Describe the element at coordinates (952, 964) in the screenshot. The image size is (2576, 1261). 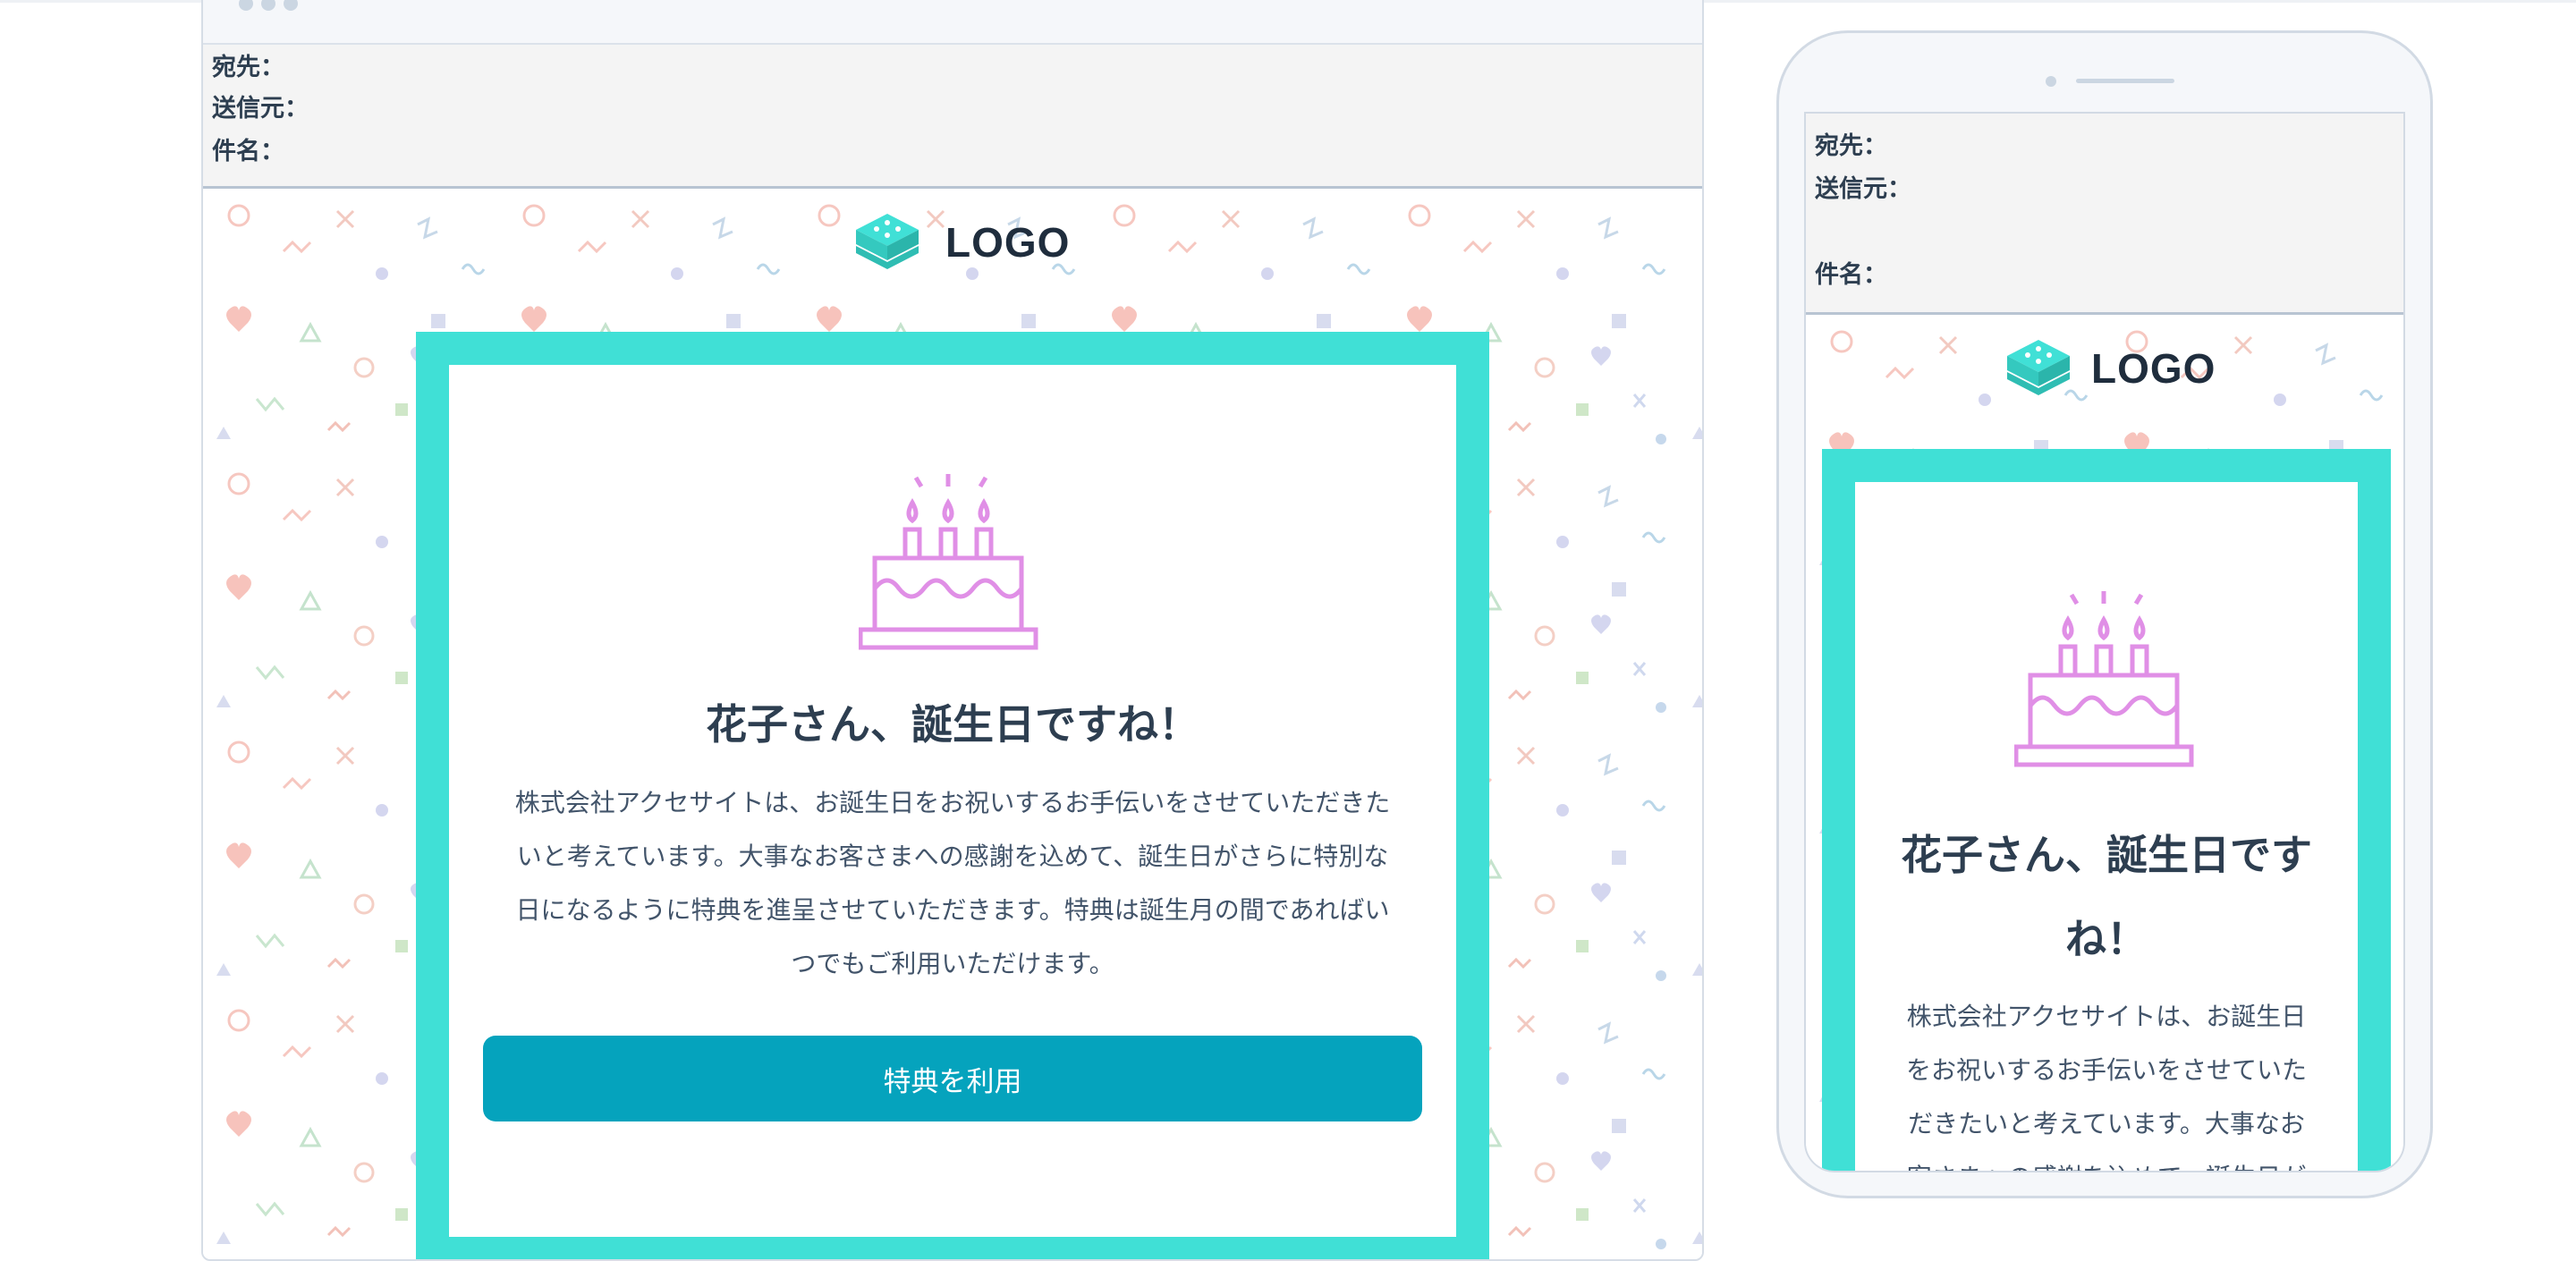
I see `body-line: つでもご利用いただけます。` at that location.